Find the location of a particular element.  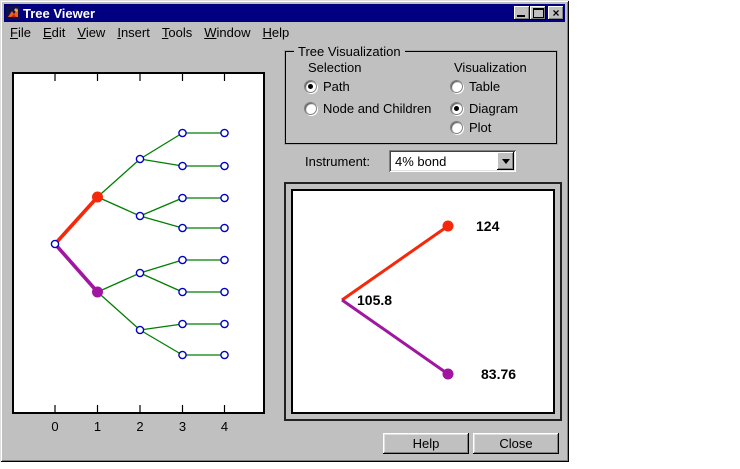

path-diagram: 105.8 124 83.76 is located at coordinates (428, 300).